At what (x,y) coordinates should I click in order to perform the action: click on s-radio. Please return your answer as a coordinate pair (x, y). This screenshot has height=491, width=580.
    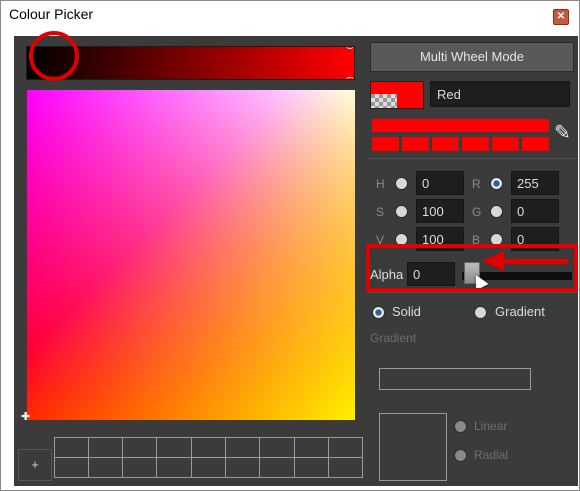
    Looking at the image, I should click on (401, 211).